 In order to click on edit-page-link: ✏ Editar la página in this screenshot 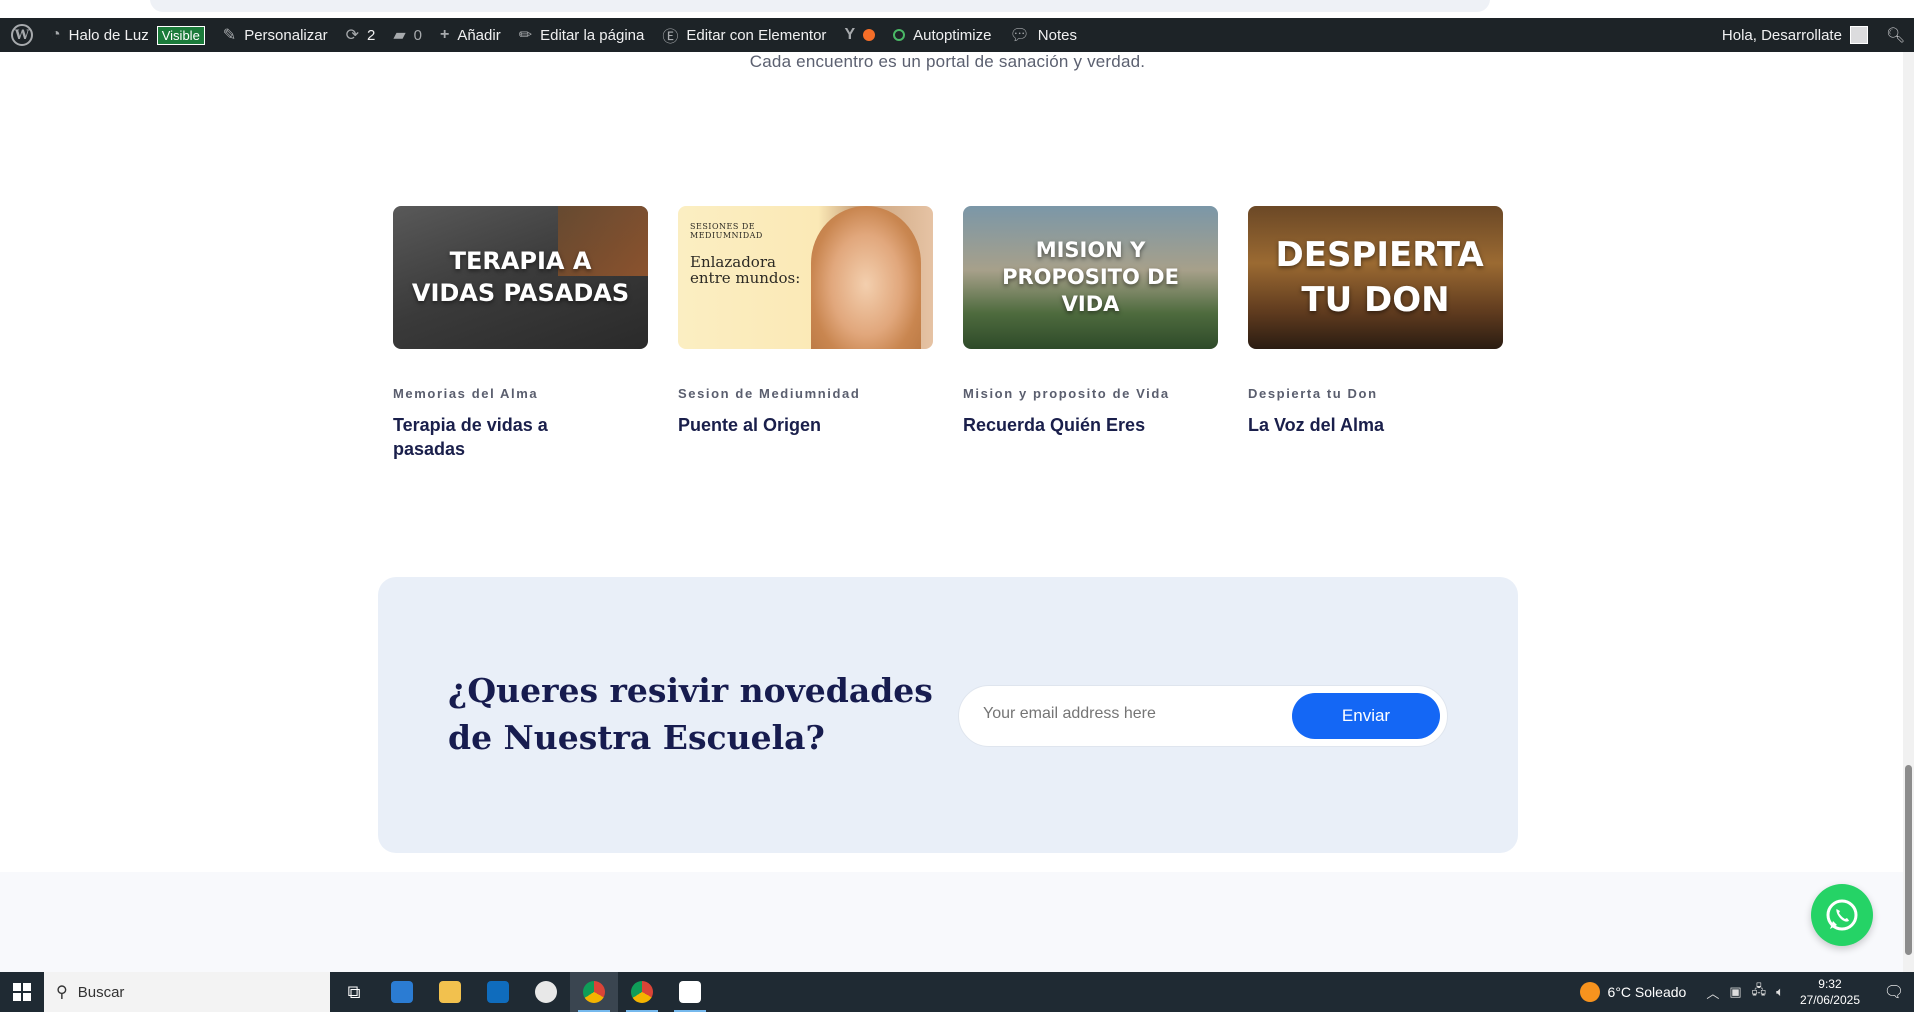, I will do `click(582, 35)`.